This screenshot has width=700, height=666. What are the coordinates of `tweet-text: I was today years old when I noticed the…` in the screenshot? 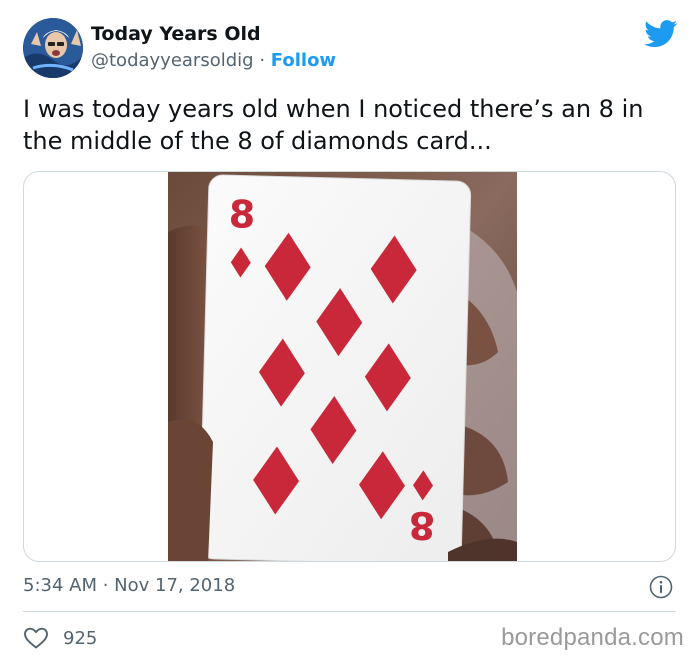 It's located at (333, 125).